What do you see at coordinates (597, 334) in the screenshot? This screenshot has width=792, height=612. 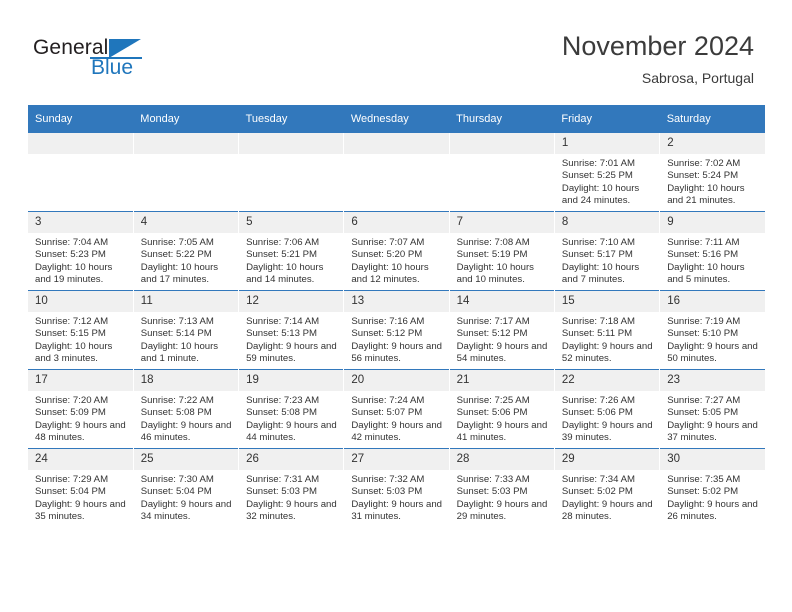 I see `sunset-text: Sunset: 5:11 PM` at bounding box center [597, 334].